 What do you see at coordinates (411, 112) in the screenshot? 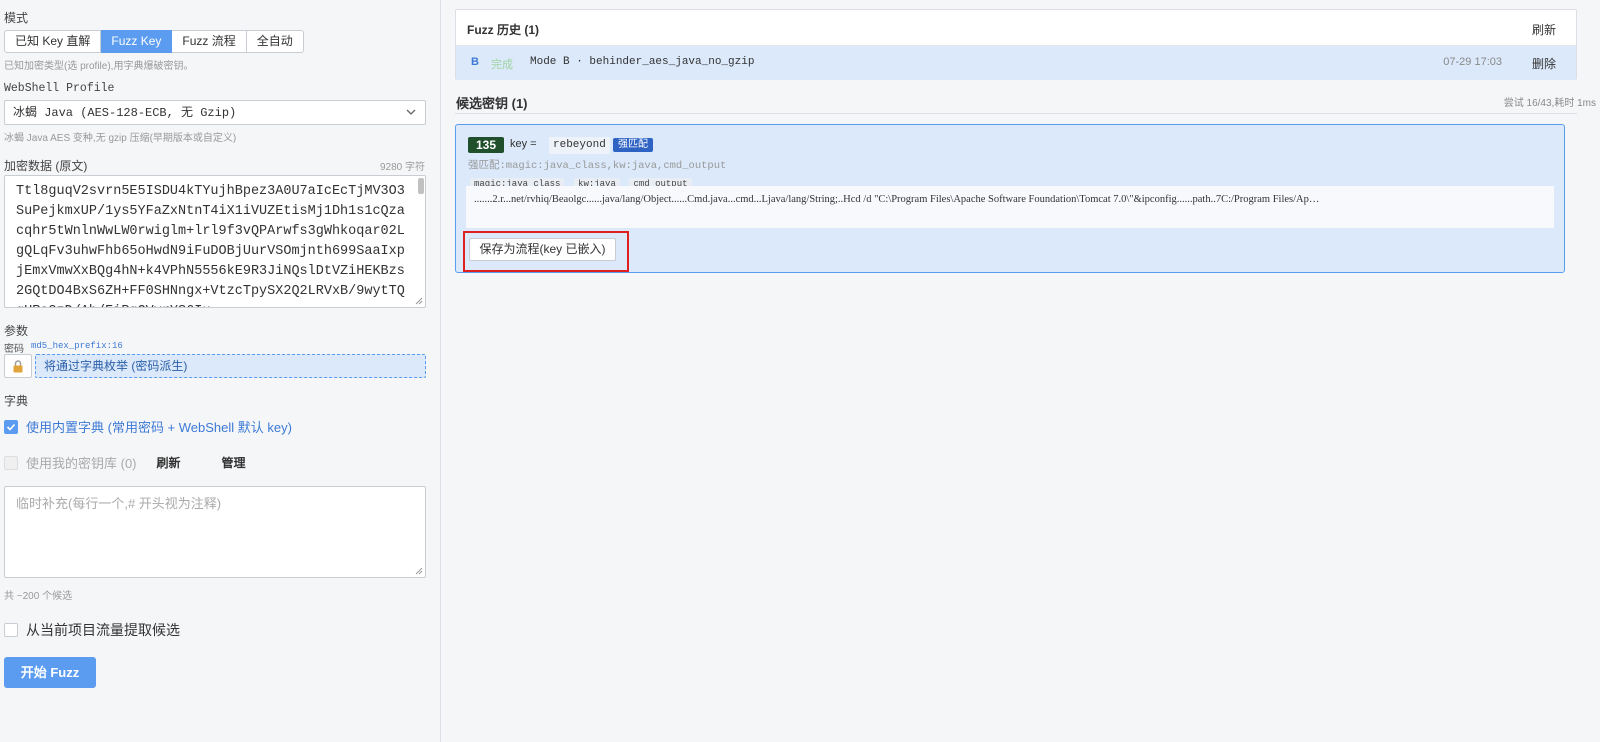
I see `chevron-down-icon` at bounding box center [411, 112].